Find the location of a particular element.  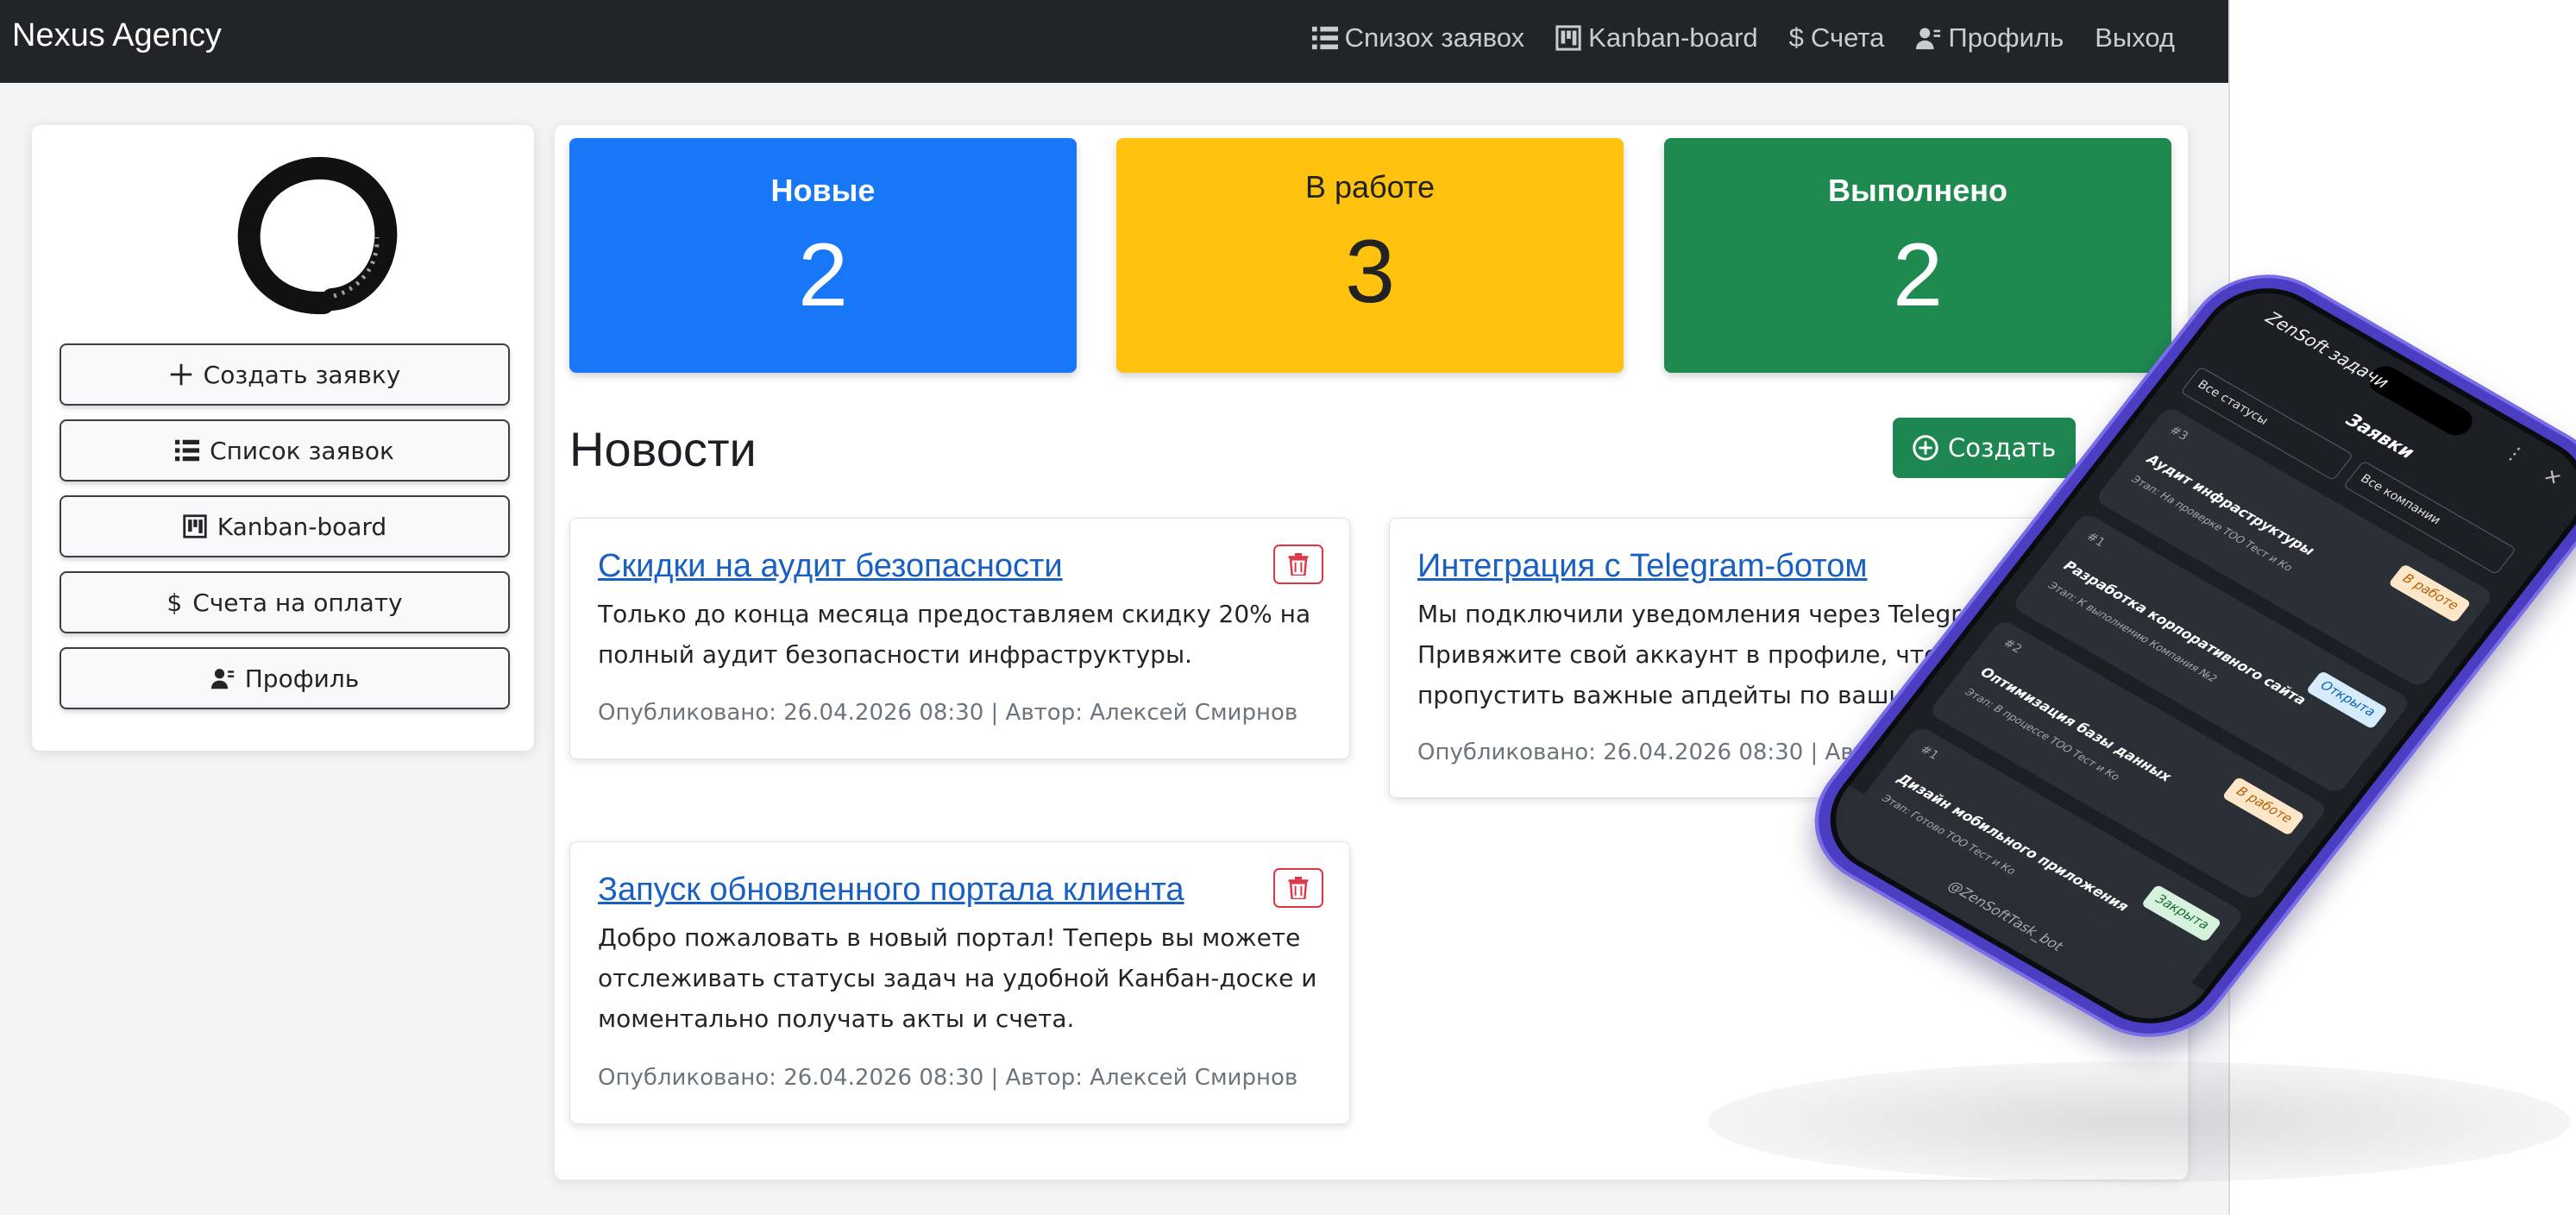

nav-link-invoices: $ Счета is located at coordinates (1837, 38).